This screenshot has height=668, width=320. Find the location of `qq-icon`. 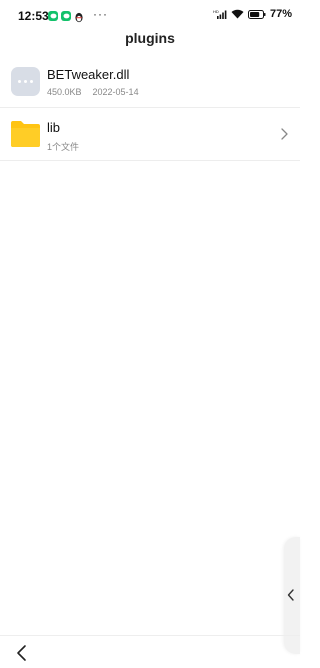

qq-icon is located at coordinates (79, 16).